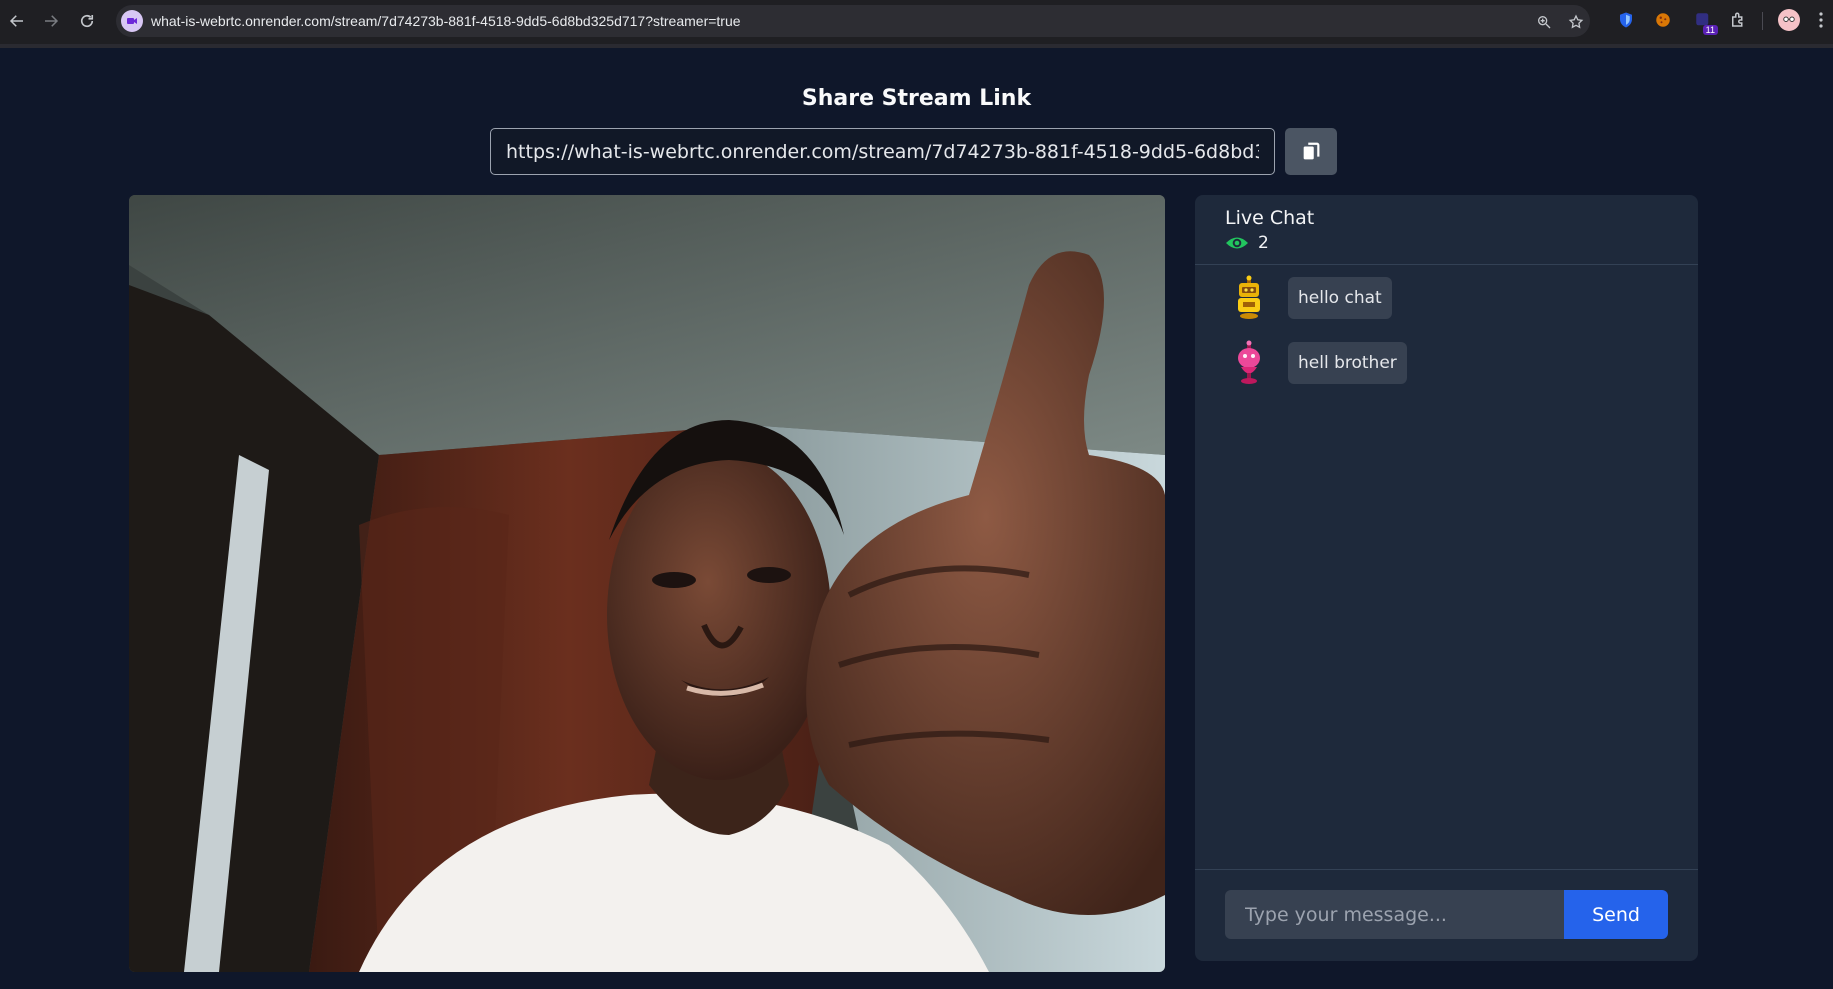  I want to click on stream-link-input, so click(882, 151).